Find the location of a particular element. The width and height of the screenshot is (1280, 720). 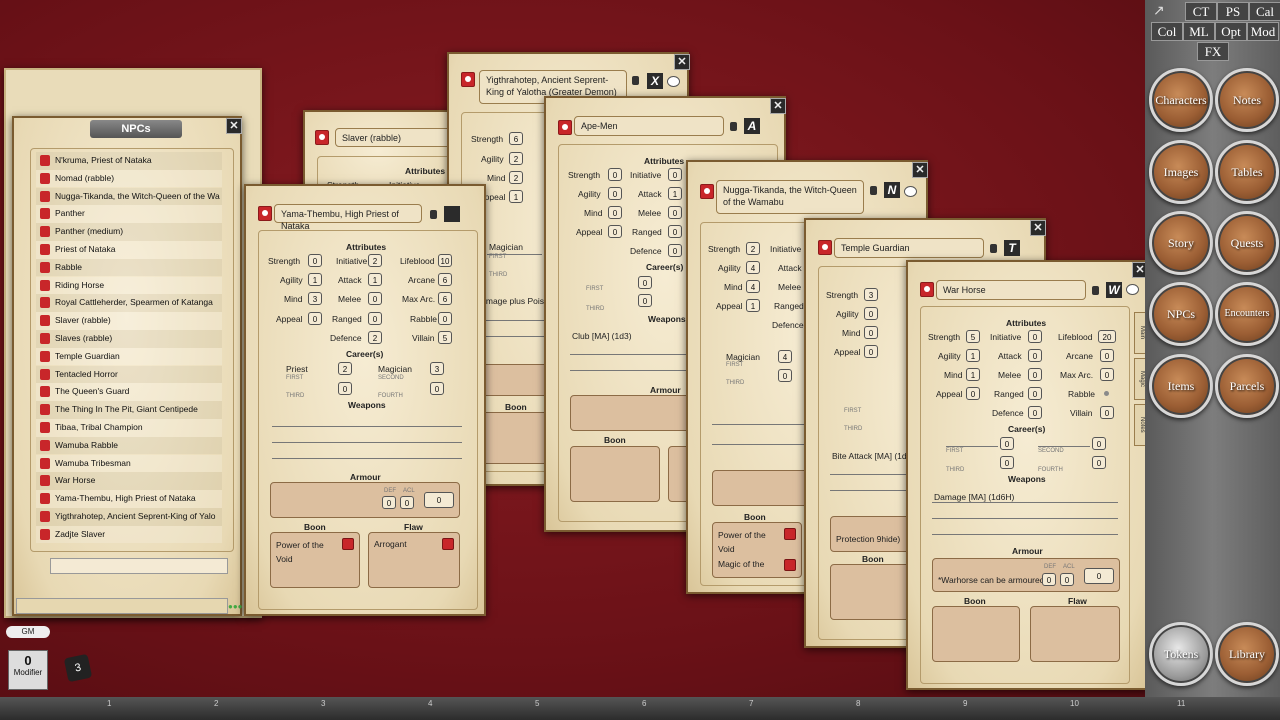

career-1-value: 2 is located at coordinates (345, 368).